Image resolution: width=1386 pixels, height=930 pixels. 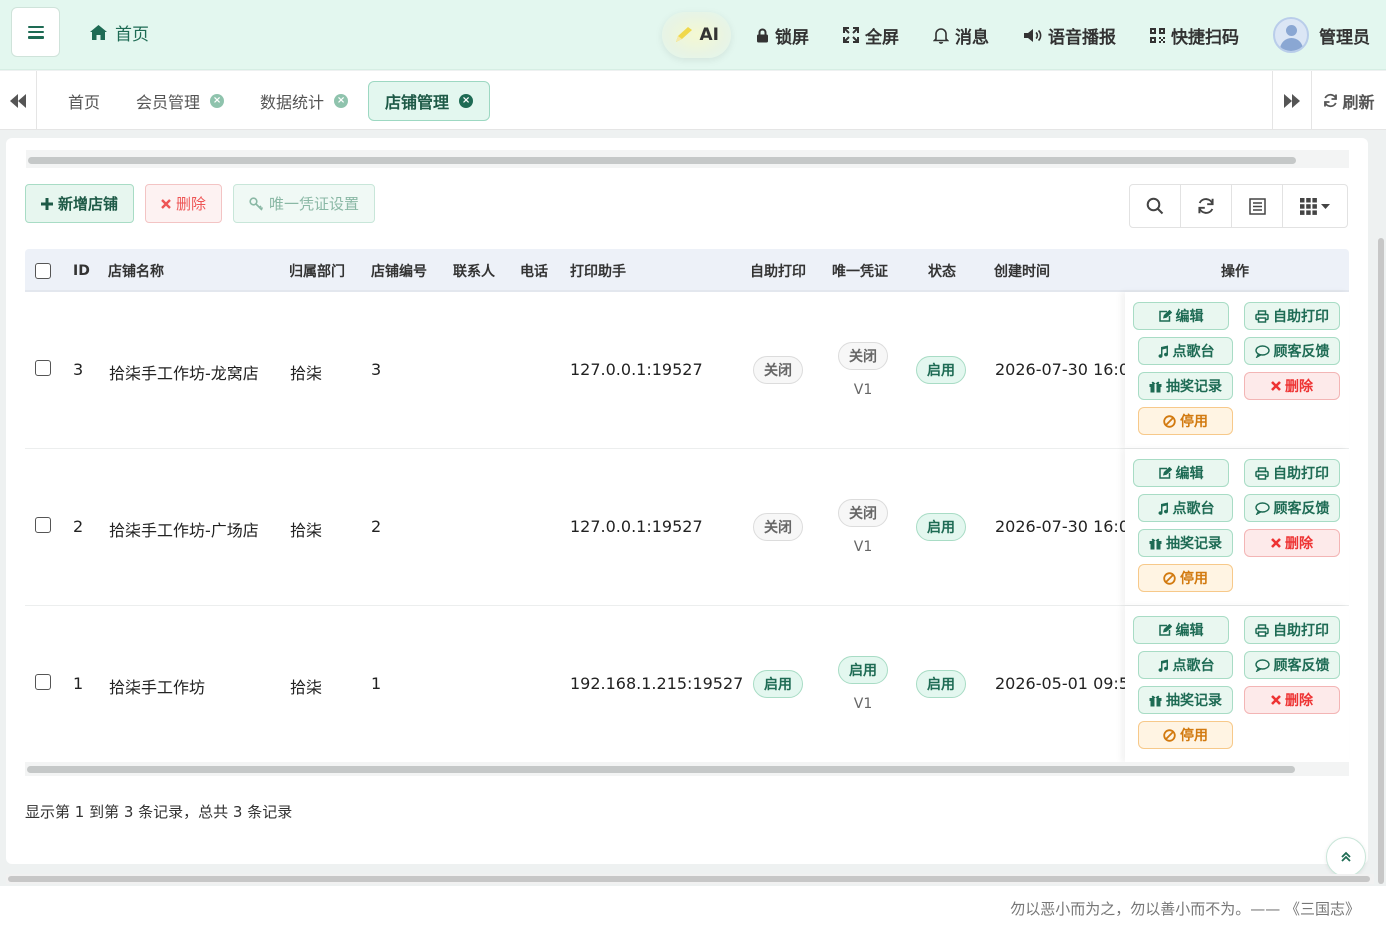 I want to click on refresh-icon, so click(x=1206, y=206).